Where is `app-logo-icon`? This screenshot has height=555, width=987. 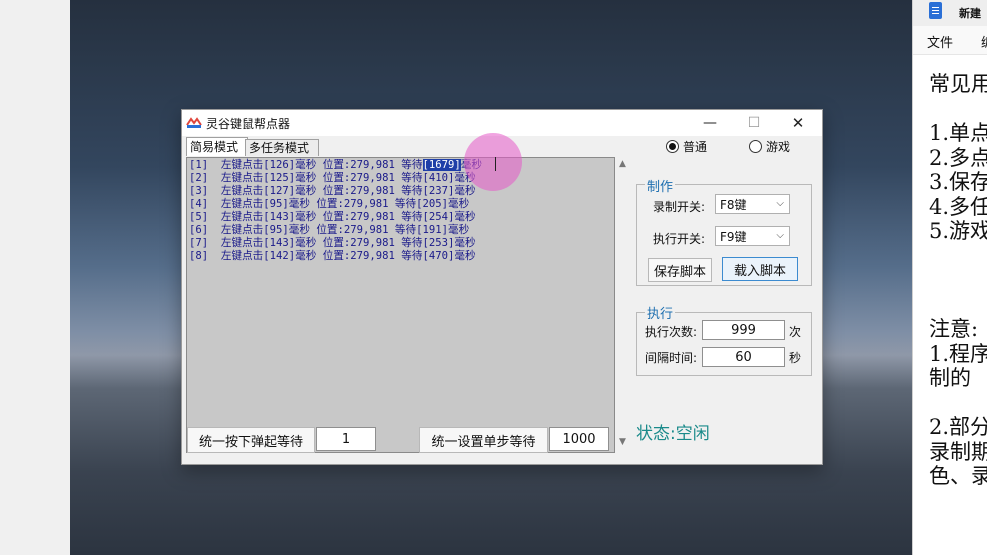
app-logo-icon is located at coordinates (194, 122).